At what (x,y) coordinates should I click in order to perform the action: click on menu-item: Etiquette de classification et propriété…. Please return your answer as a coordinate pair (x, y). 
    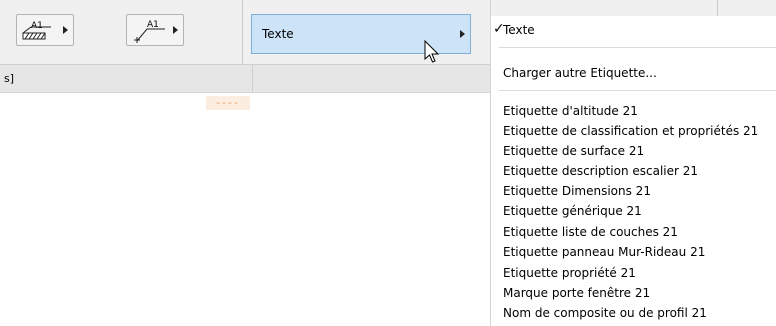
    Looking at the image, I should click on (630, 131).